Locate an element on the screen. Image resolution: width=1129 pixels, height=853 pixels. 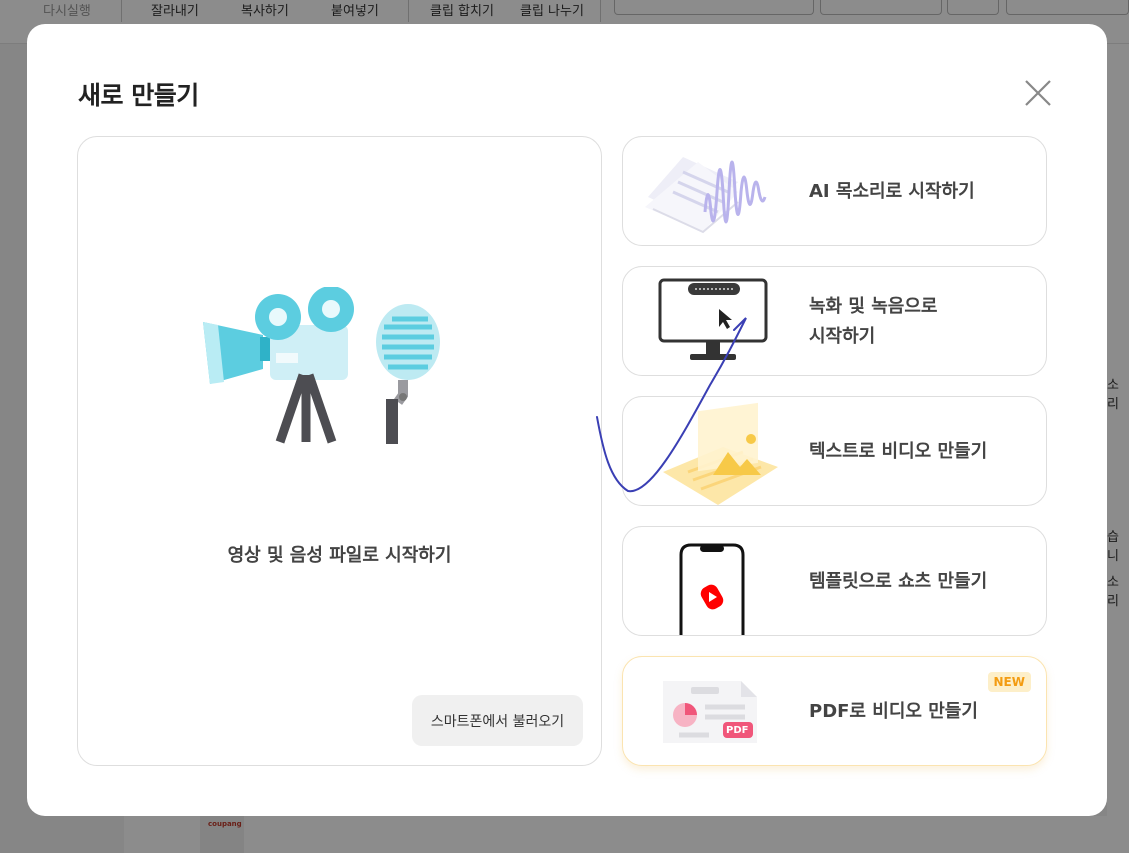
pdf-to-video-card: PDF PDF로 비디오 만들기 NEW is located at coordinates (834, 711).